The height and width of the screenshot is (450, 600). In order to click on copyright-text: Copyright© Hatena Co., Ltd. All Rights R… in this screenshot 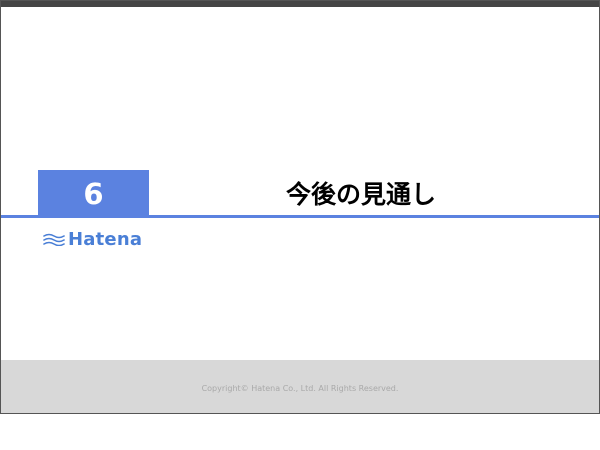, I will do `click(300, 388)`.